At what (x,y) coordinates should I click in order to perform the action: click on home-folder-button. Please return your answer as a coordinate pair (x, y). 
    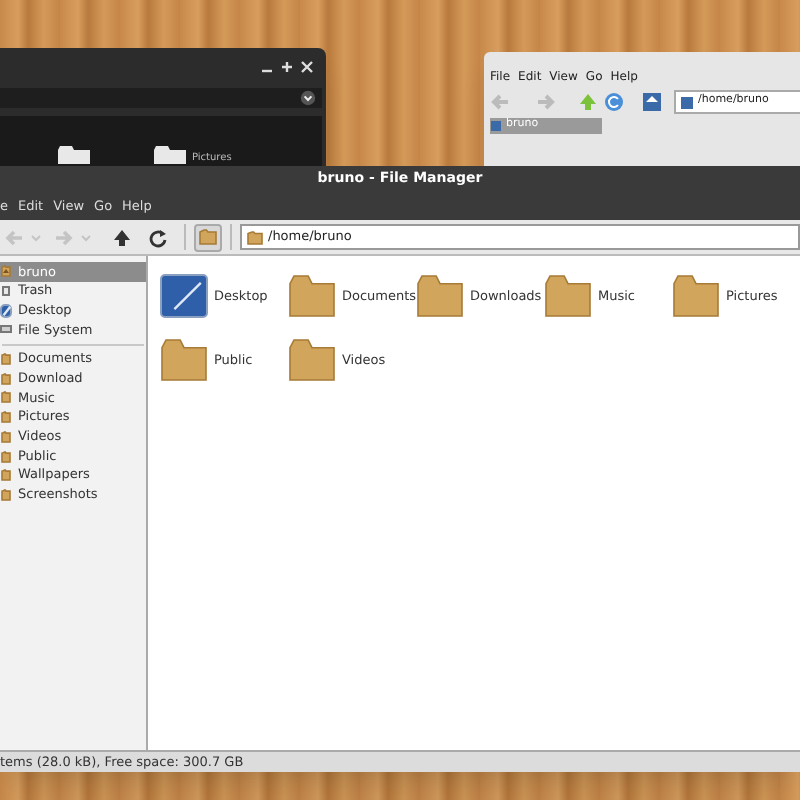
    Looking at the image, I should click on (208, 237).